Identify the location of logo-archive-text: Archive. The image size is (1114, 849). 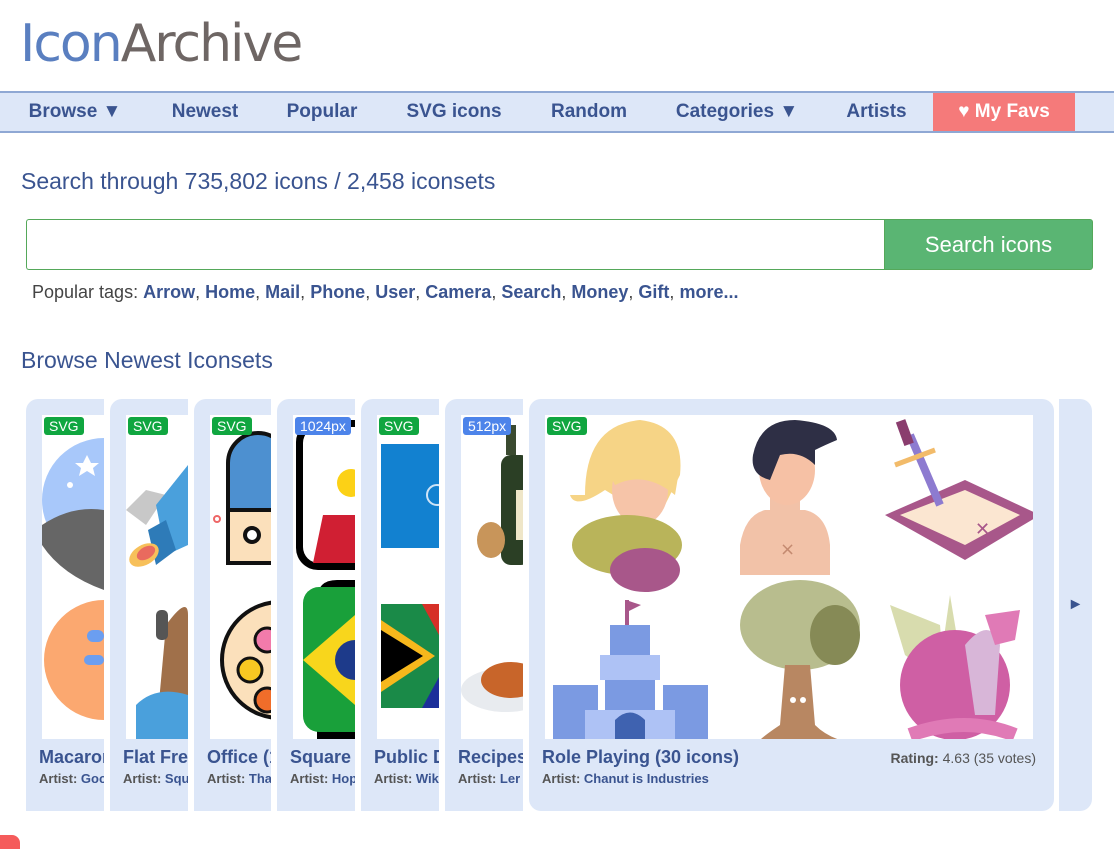
(212, 44).